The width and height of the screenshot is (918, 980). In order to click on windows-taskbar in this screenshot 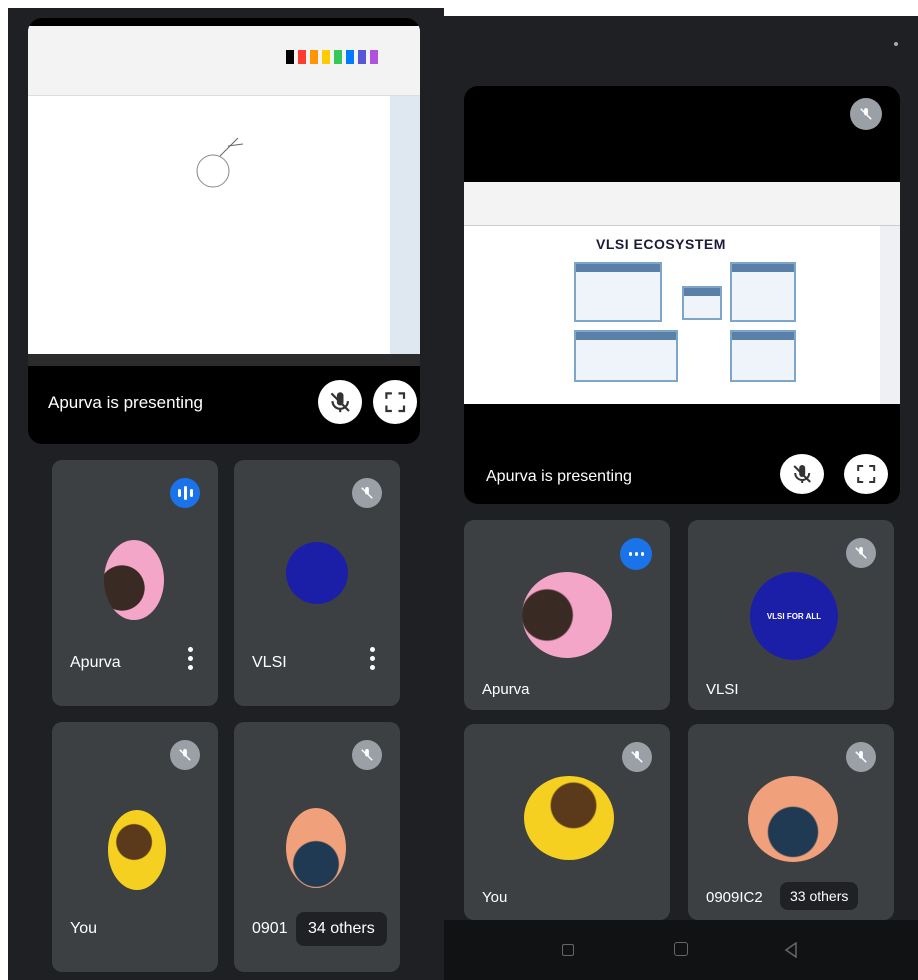, I will do `click(224, 360)`.